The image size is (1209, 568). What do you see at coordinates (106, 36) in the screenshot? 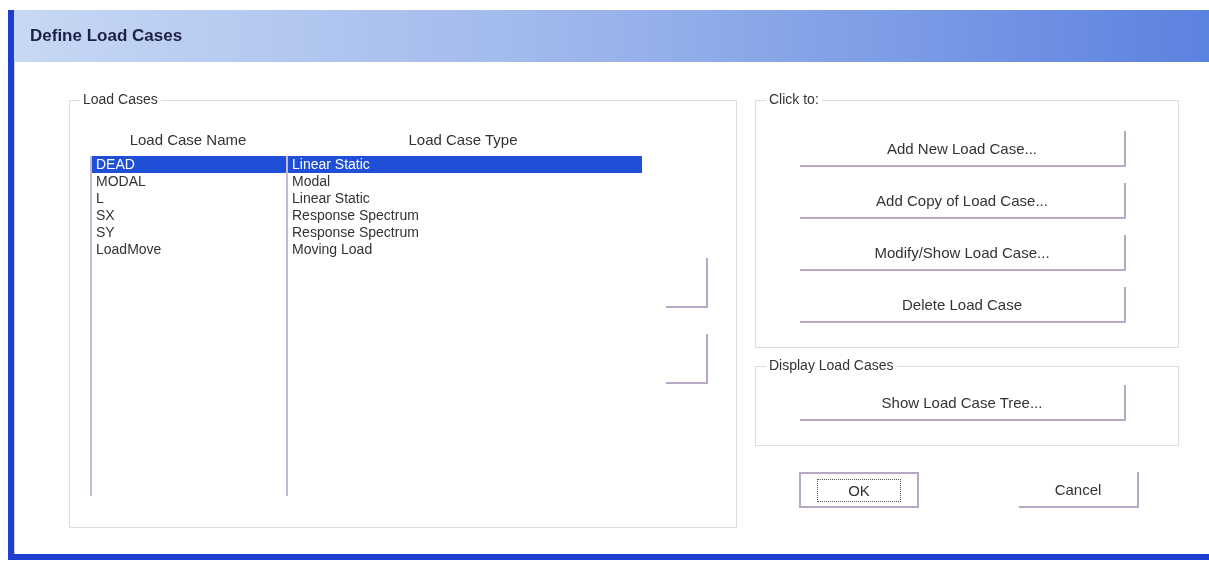
I see `window-title: Define Load Cases` at bounding box center [106, 36].